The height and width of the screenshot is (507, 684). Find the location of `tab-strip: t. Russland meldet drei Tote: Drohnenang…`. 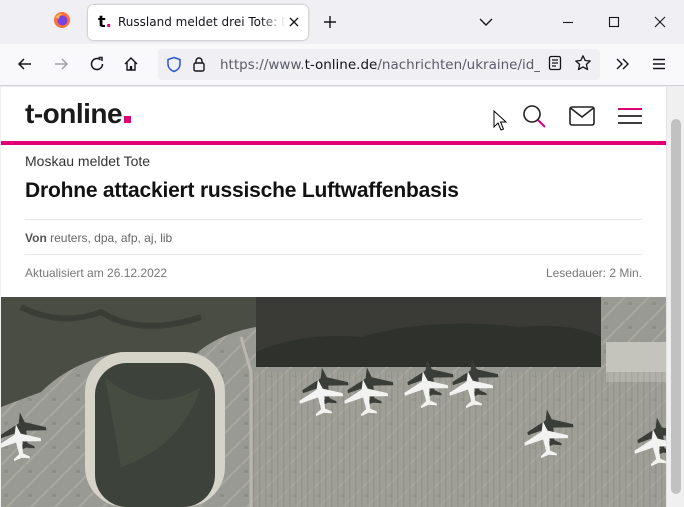

tab-strip: t. Russland meldet drei Tote: Drohnenang… is located at coordinates (342, 22).